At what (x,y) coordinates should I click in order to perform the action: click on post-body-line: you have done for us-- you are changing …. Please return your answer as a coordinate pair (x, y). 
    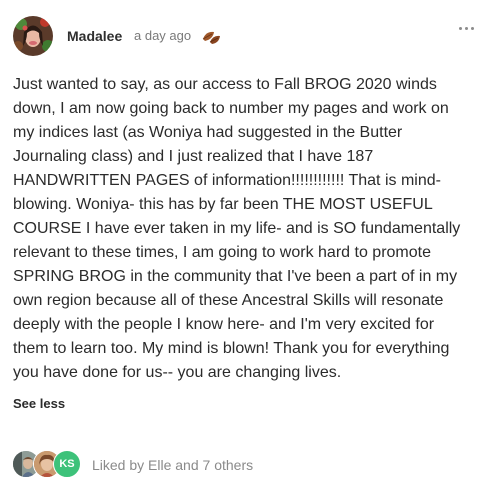
    Looking at the image, I should click on (177, 372).